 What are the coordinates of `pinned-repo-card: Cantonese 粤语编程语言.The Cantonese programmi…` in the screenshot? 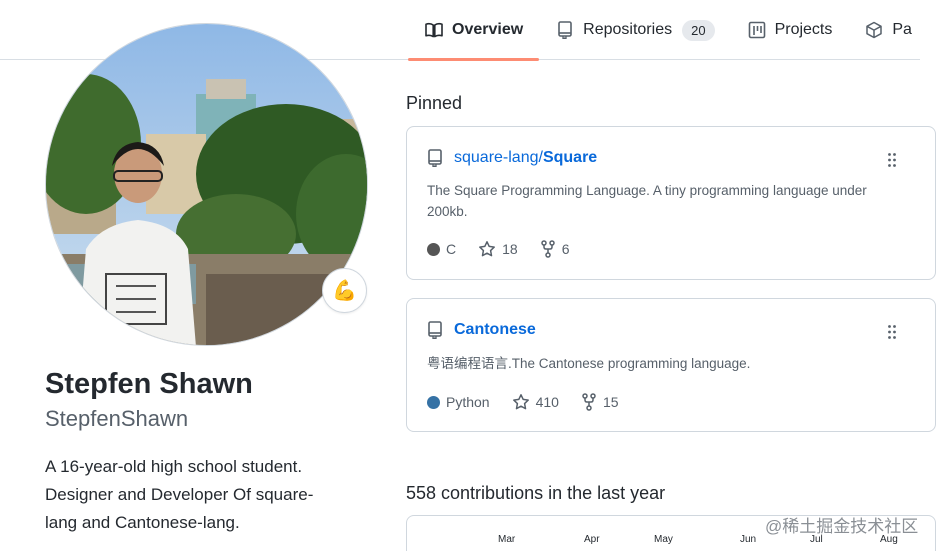 It's located at (671, 365).